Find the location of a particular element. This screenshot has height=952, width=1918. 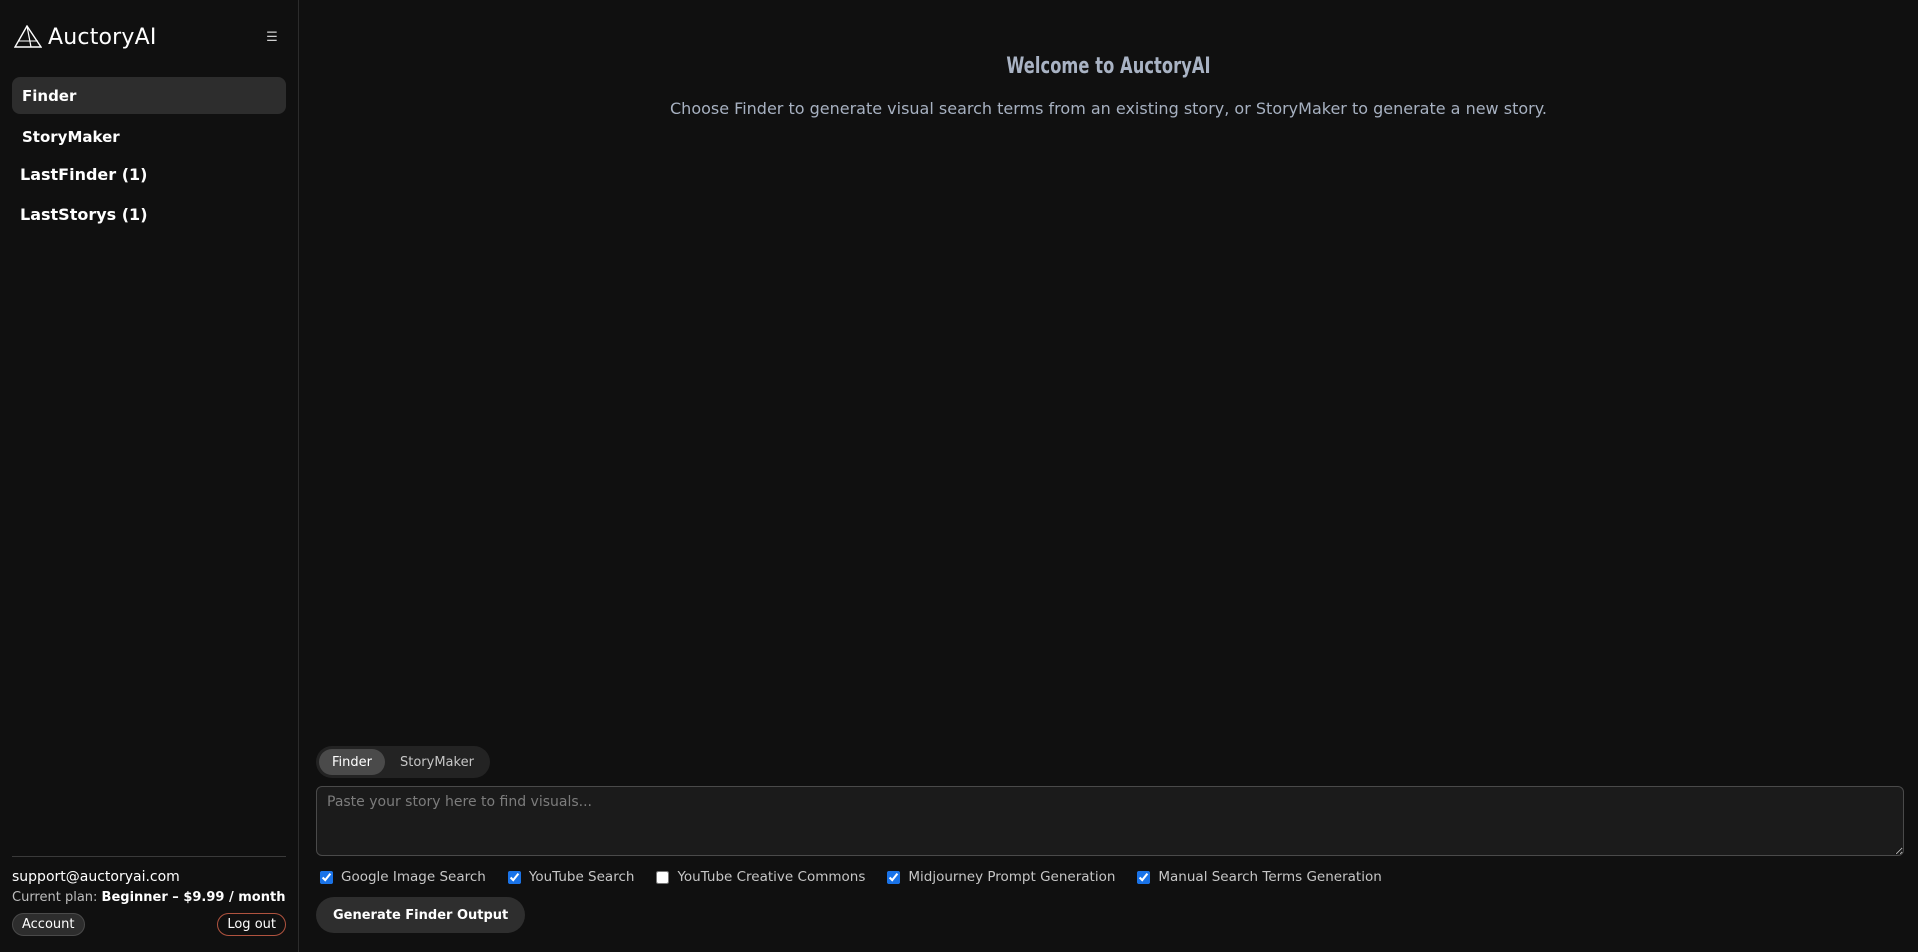

logout-button: Log out is located at coordinates (251, 924).